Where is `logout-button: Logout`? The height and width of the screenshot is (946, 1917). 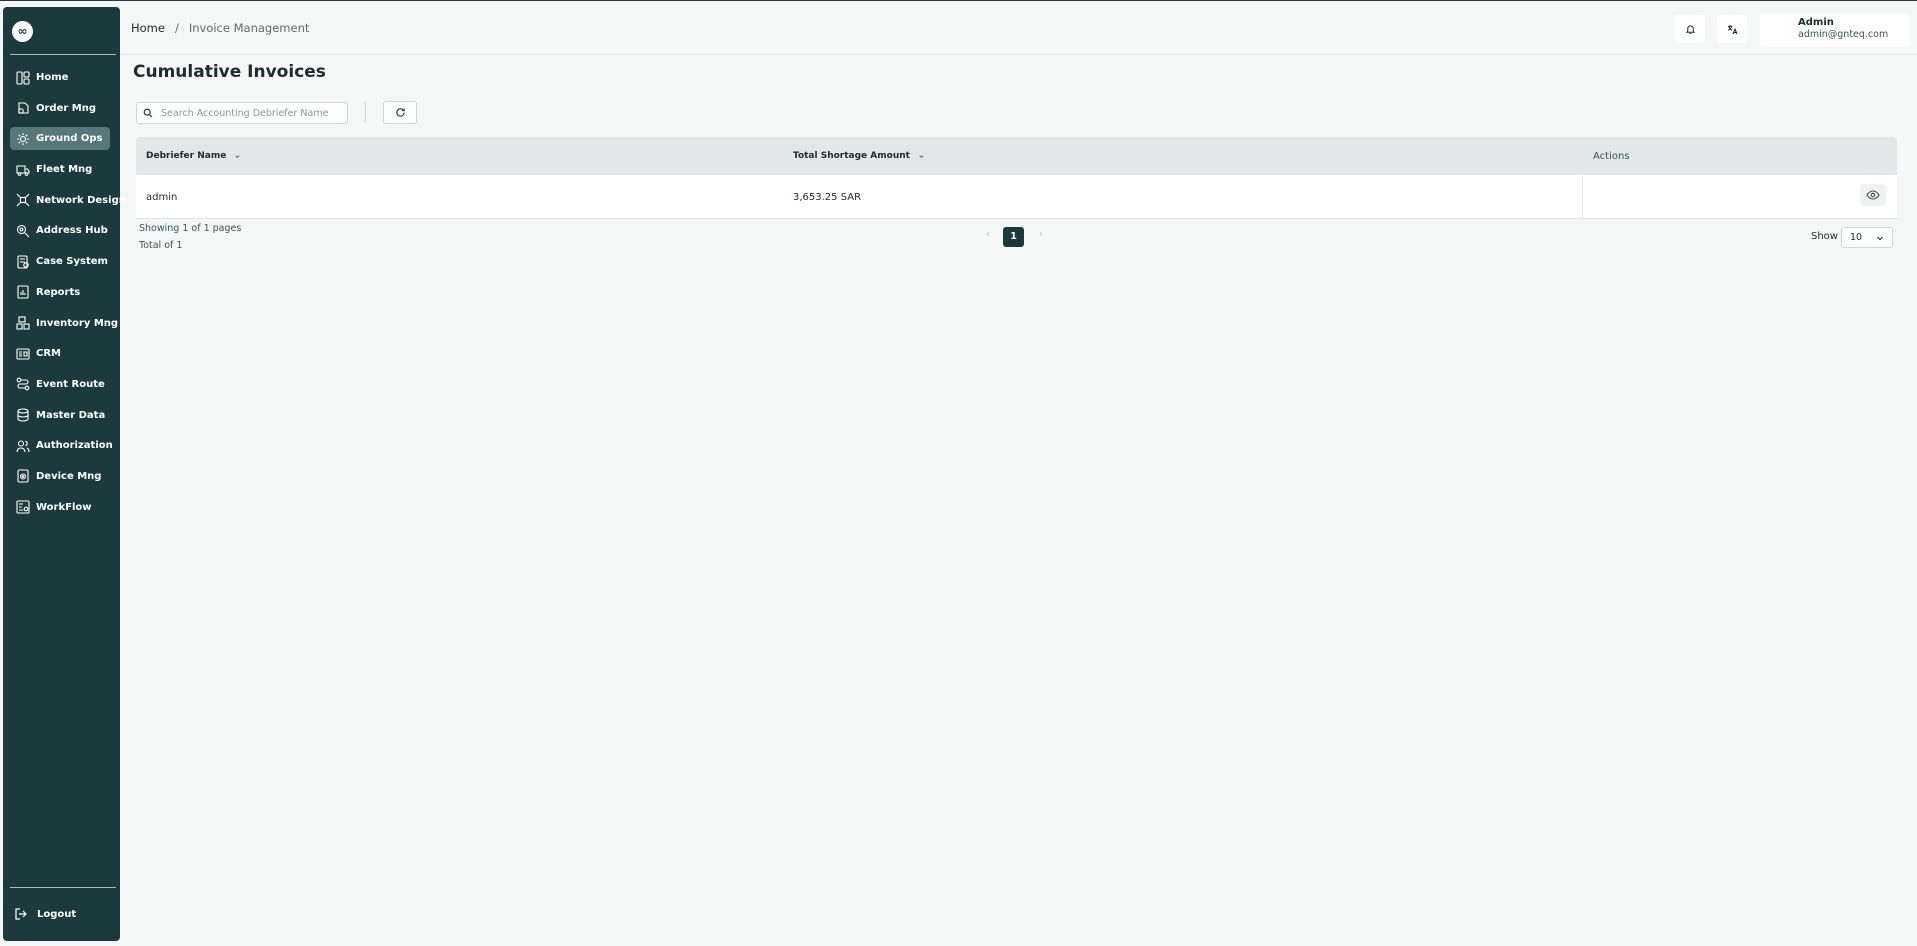
logout-button: Logout is located at coordinates (45, 914).